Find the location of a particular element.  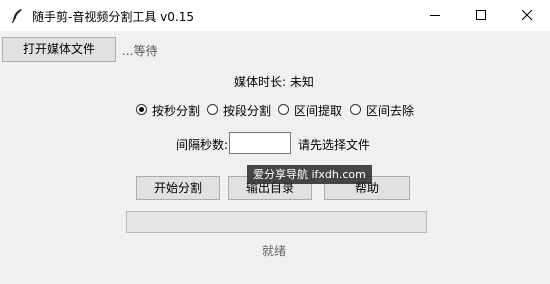

title-bar: 随手剪-音视频分割工具 v0.15 is located at coordinates (275, 15).